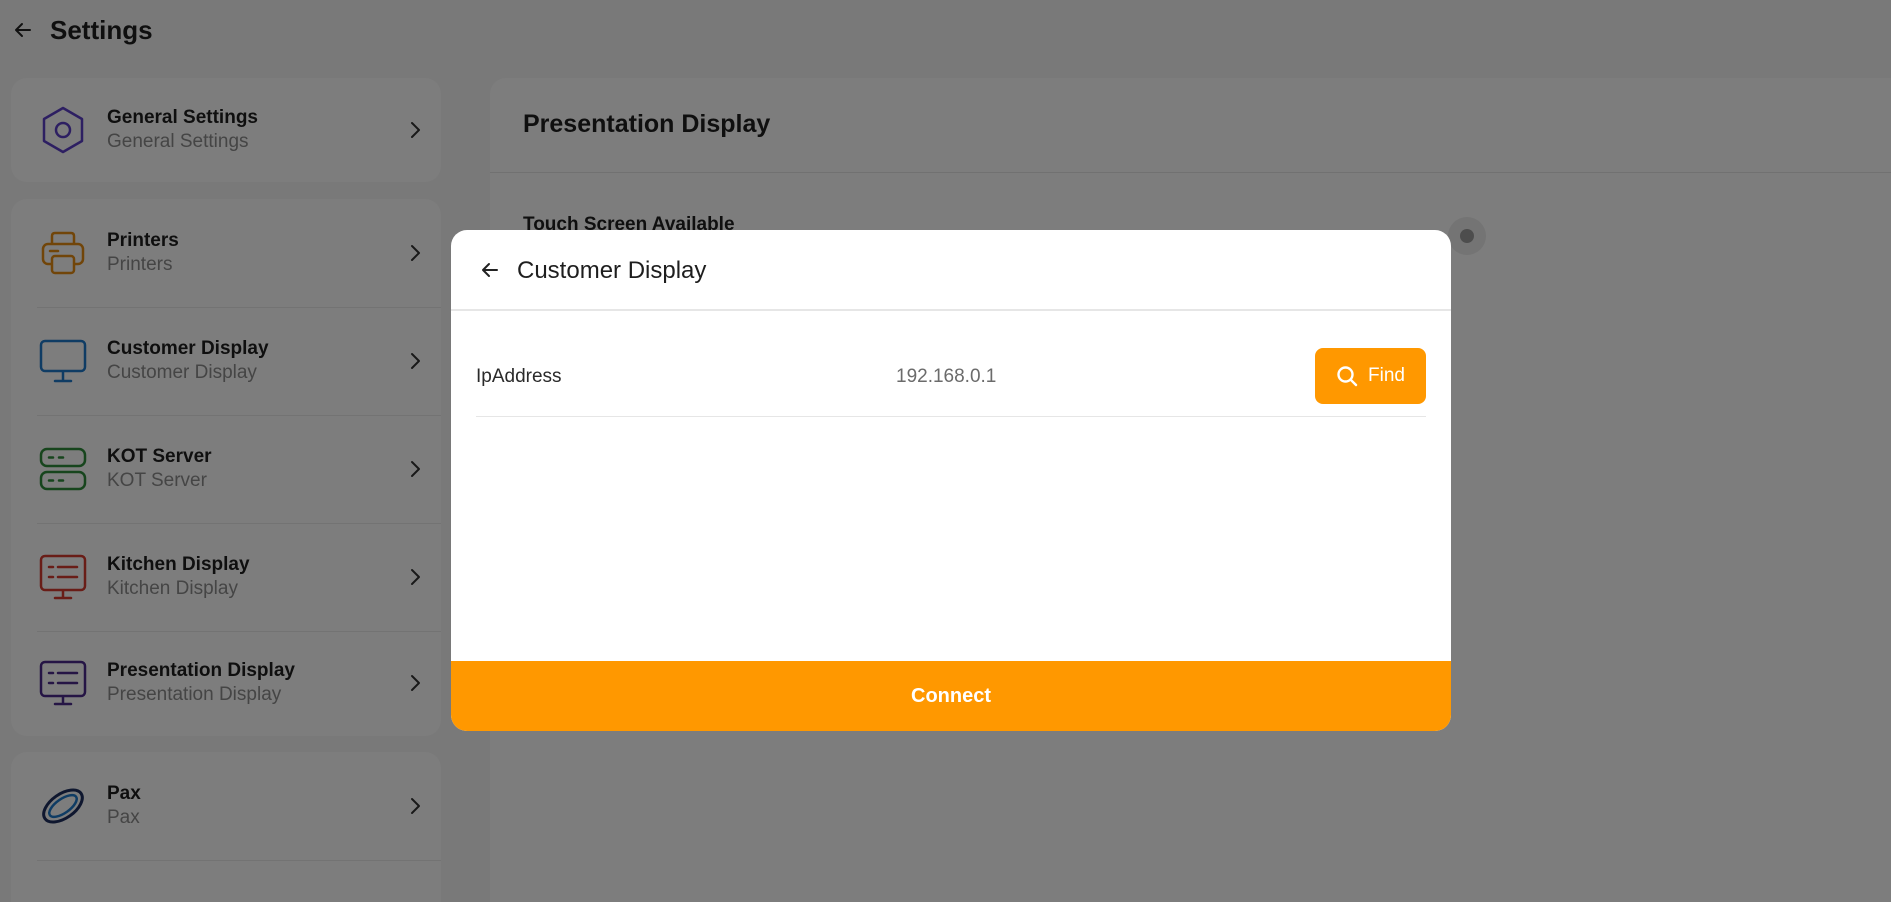 This screenshot has height=902, width=1891. What do you see at coordinates (946, 377) in the screenshot?
I see `ip-address-value: 192.168.0.1` at bounding box center [946, 377].